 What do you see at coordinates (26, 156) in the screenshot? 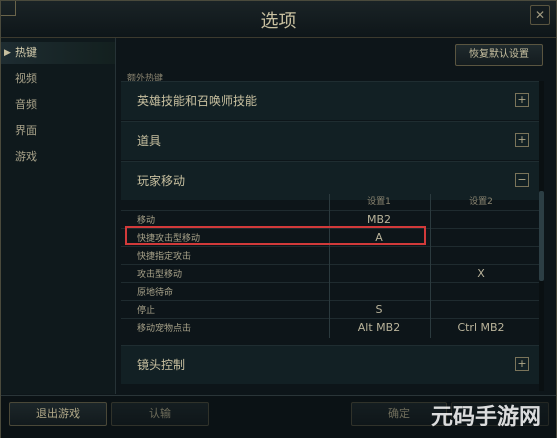
I see `sidebar-item-label: 游戏` at bounding box center [26, 156].